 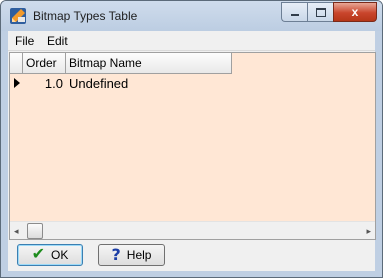 What do you see at coordinates (18, 16) in the screenshot?
I see `app-pencil-ruler-icon` at bounding box center [18, 16].